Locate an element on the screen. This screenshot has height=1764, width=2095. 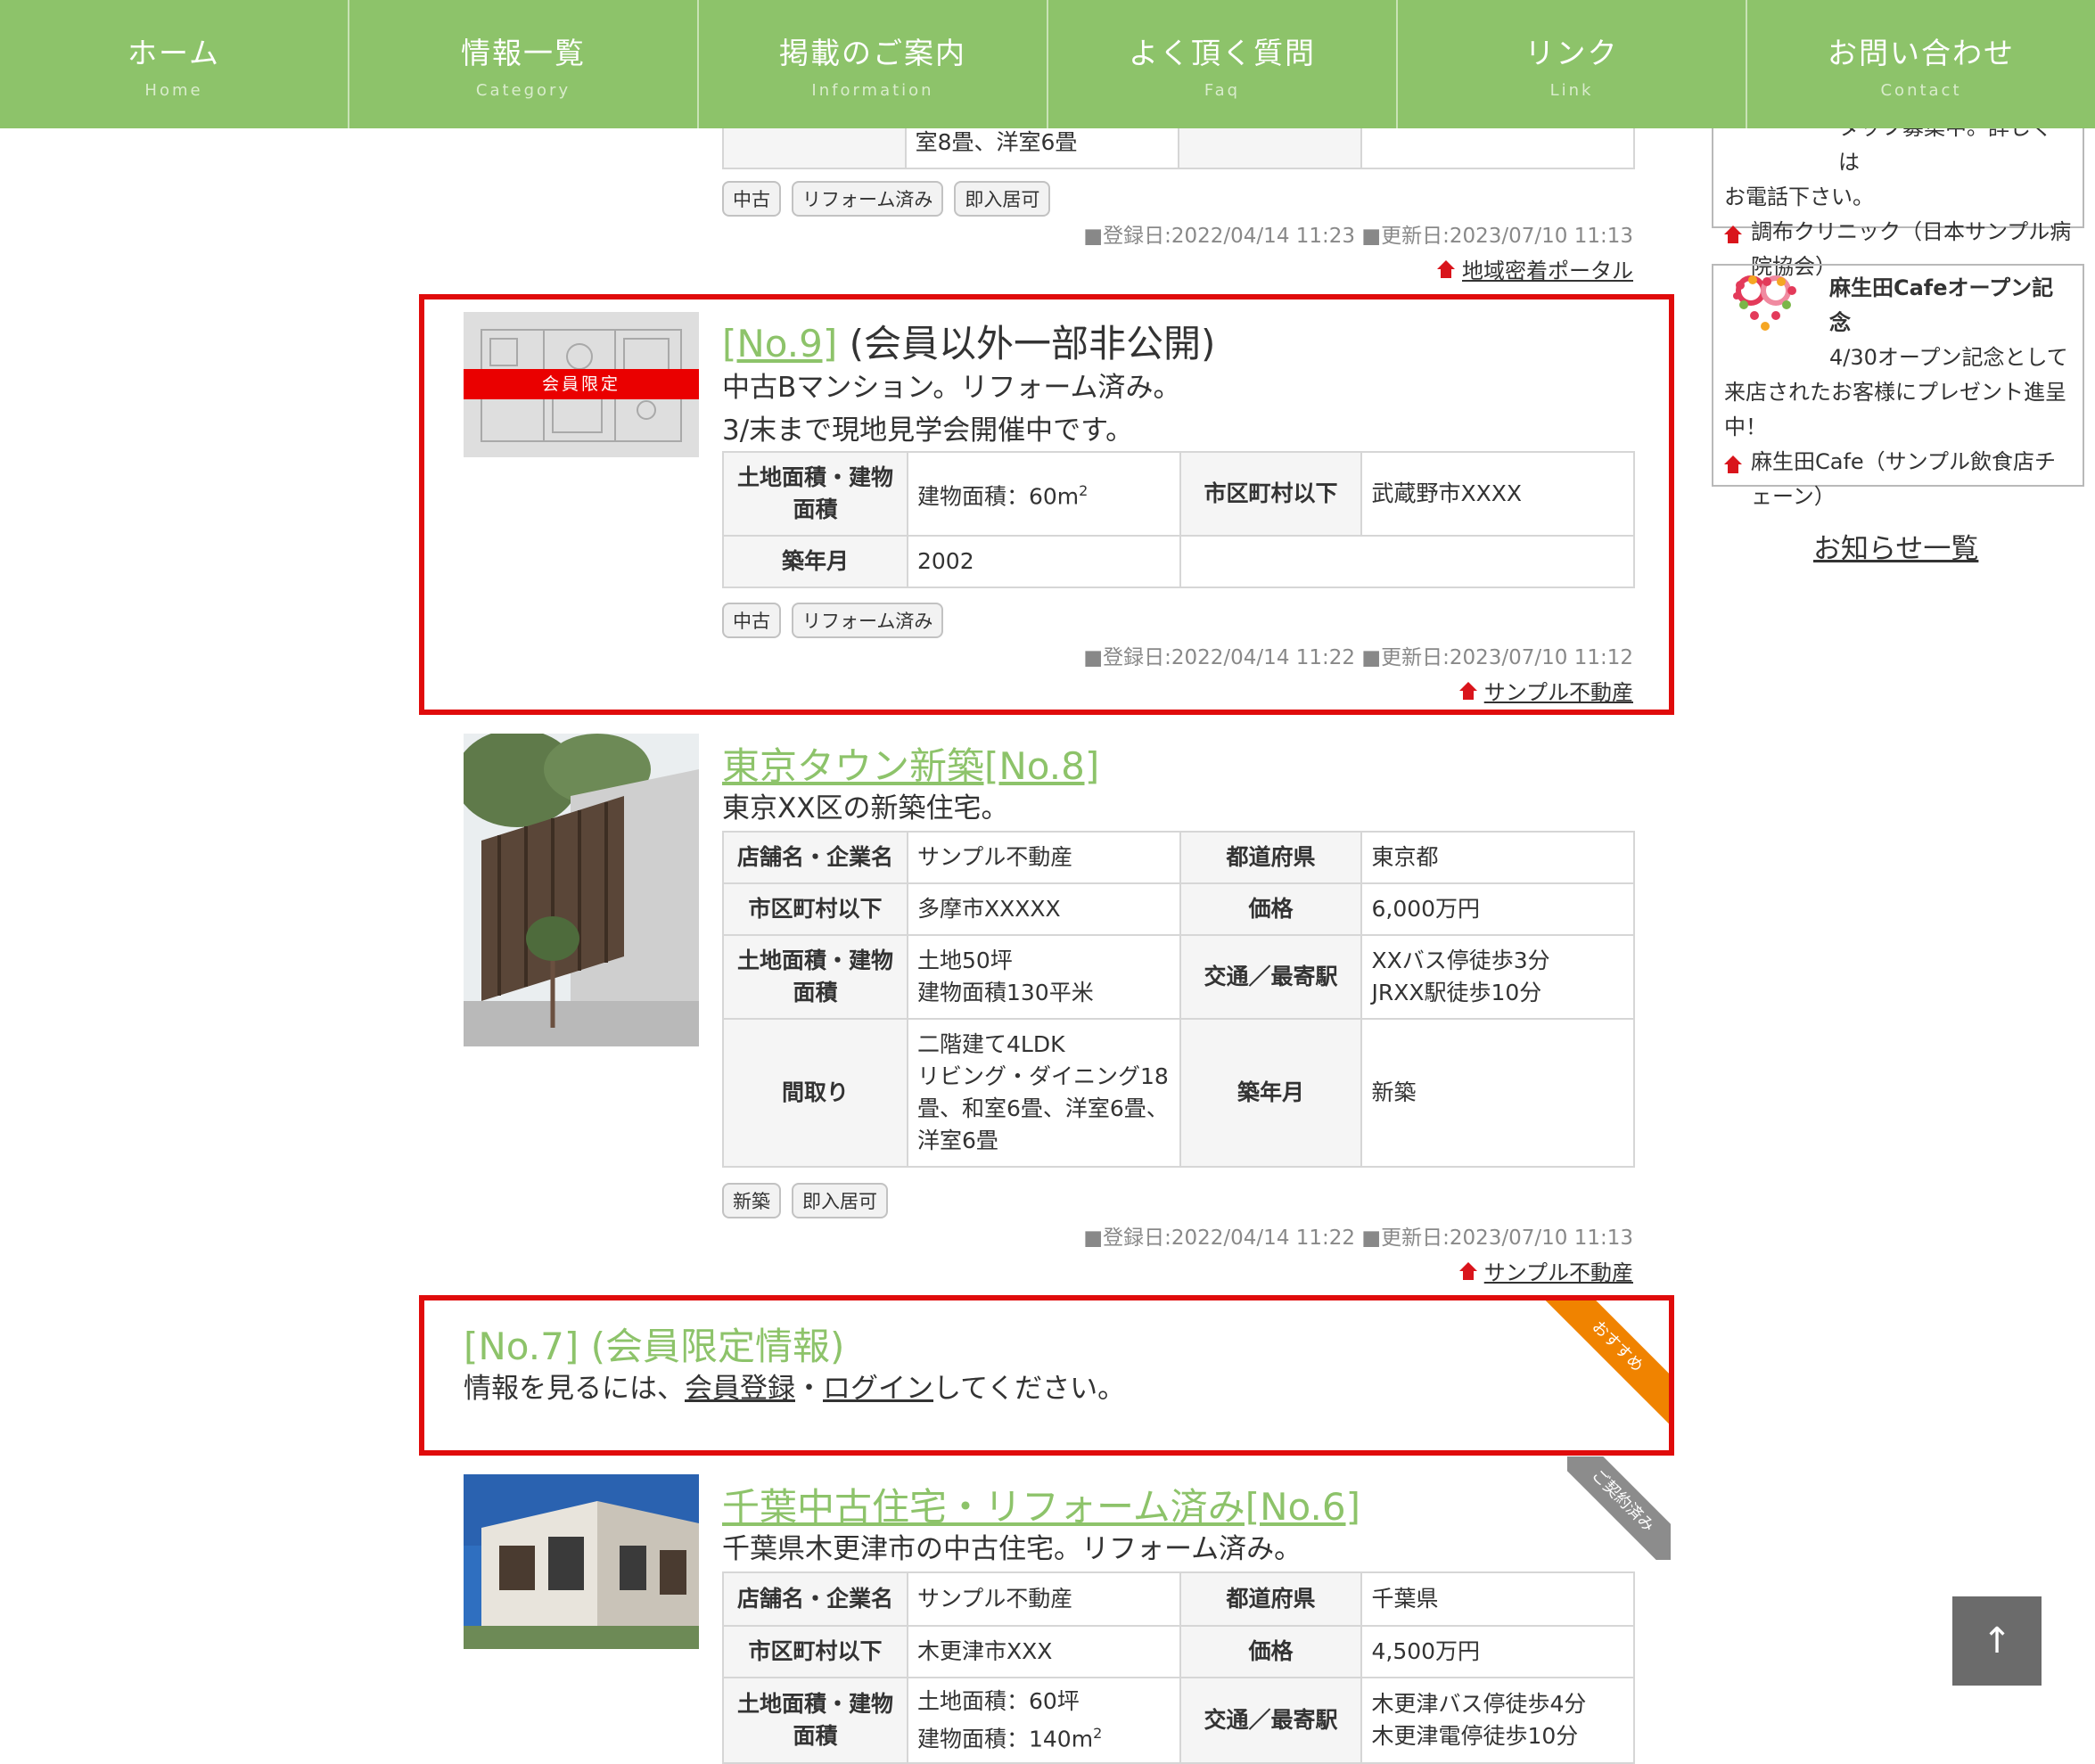
label-pref: 都道府県 is located at coordinates (1271, 857).